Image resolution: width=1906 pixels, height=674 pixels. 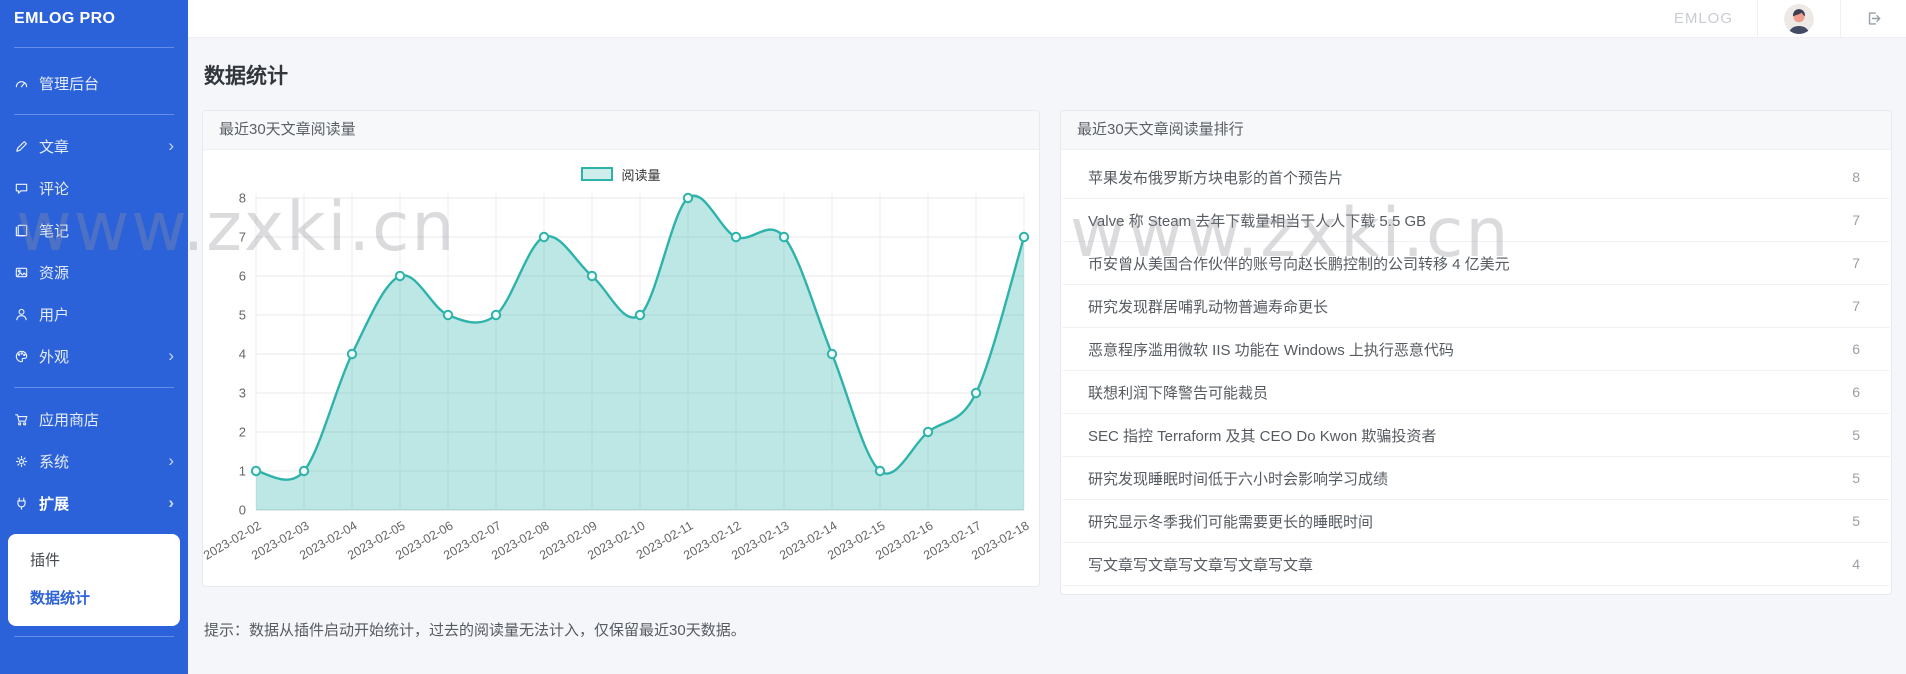 I want to click on article-title-link: 研究发现群居哺乳动物普遍寿命更长, so click(x=1460, y=306).